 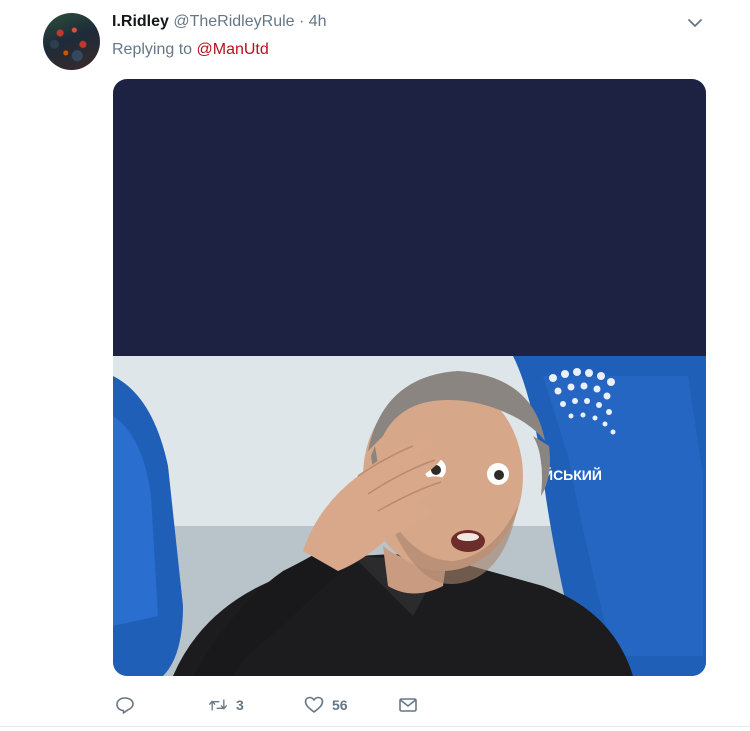 What do you see at coordinates (326, 705) in the screenshot?
I see `like-button: 56` at bounding box center [326, 705].